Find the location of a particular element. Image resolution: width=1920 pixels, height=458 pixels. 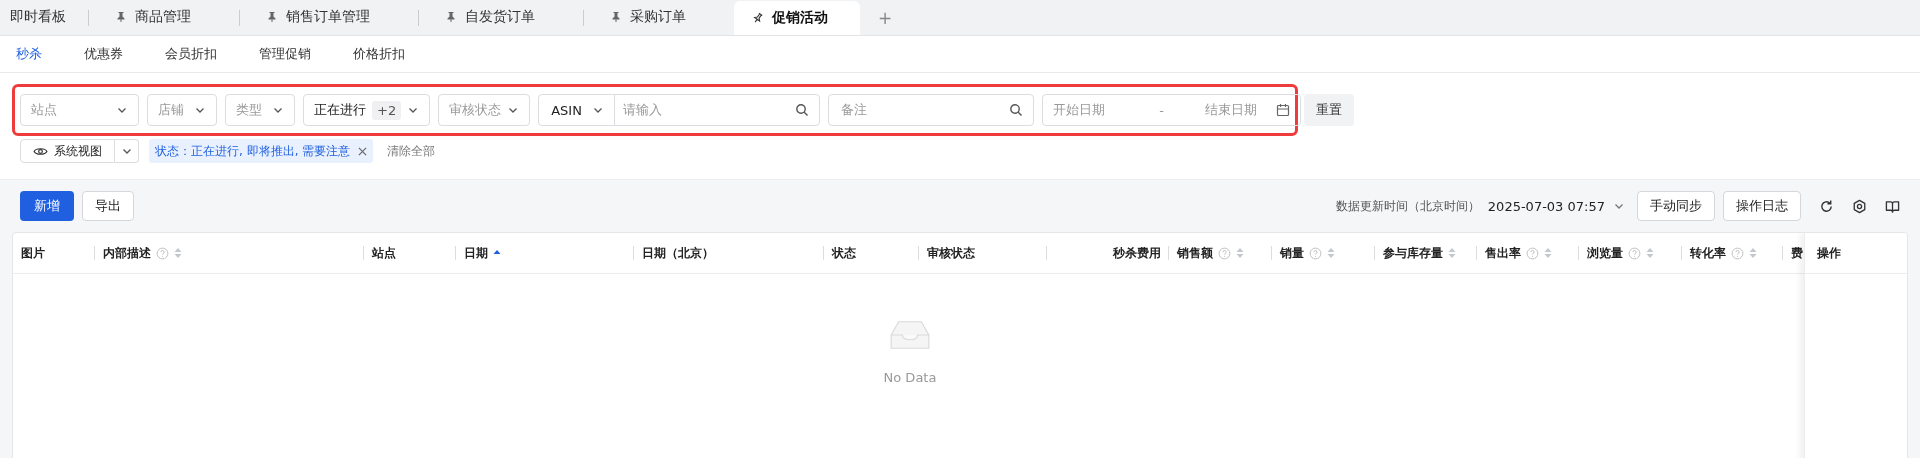

sub-tab: 管理促销 is located at coordinates (288, 54).